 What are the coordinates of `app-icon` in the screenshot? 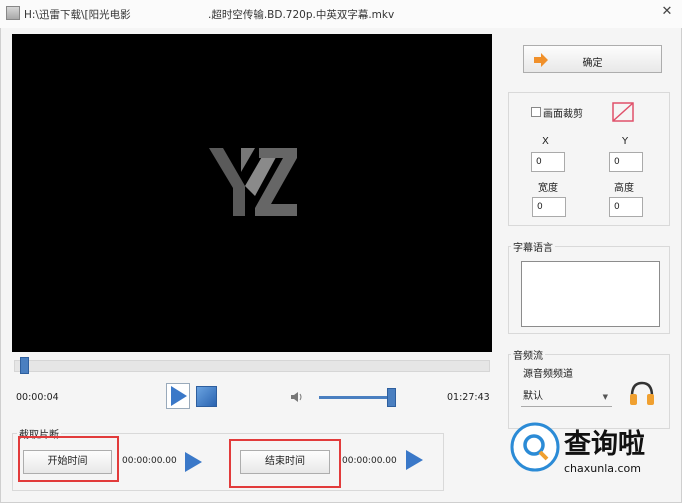 It's located at (13, 13).